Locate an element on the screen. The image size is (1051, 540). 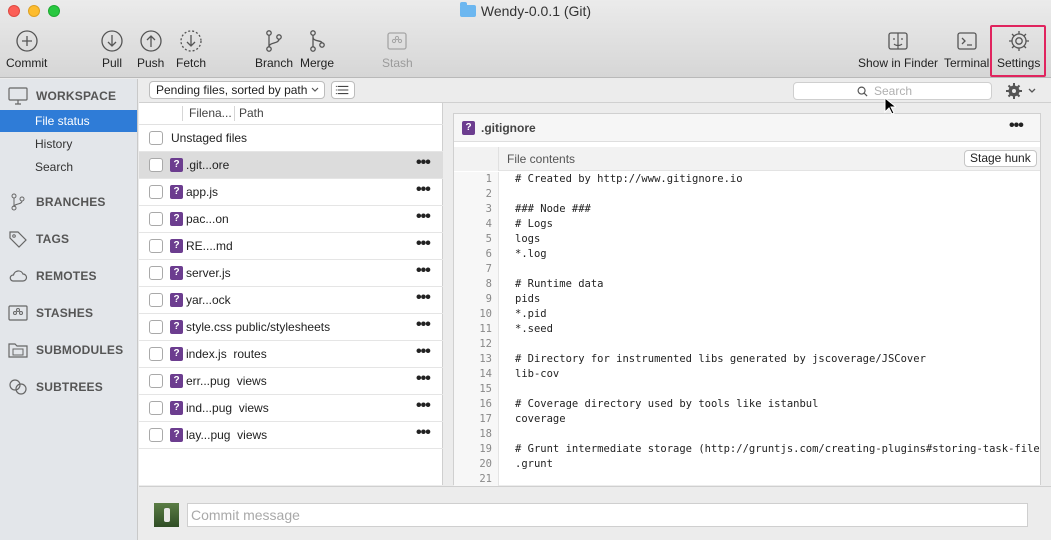
subtree-icon is located at coordinates (18, 387).